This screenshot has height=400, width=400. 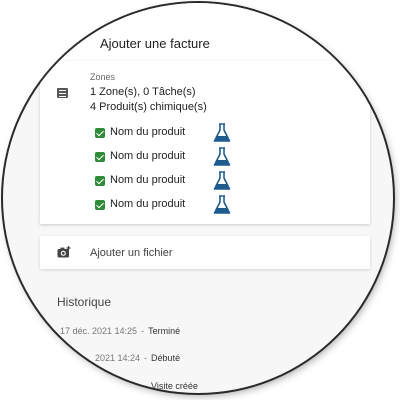 I want to click on add-file-label: Ajouter un fichier, so click(x=131, y=253).